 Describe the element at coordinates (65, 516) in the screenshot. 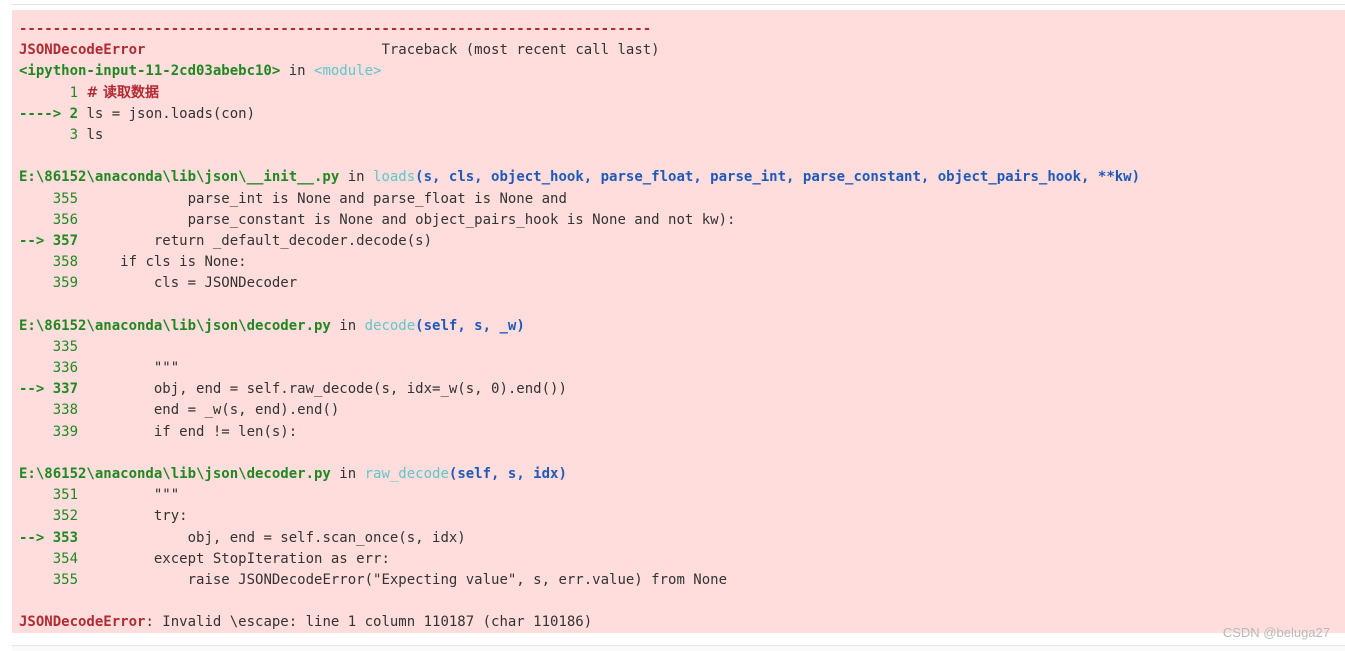

I see `line-number: 352` at that location.